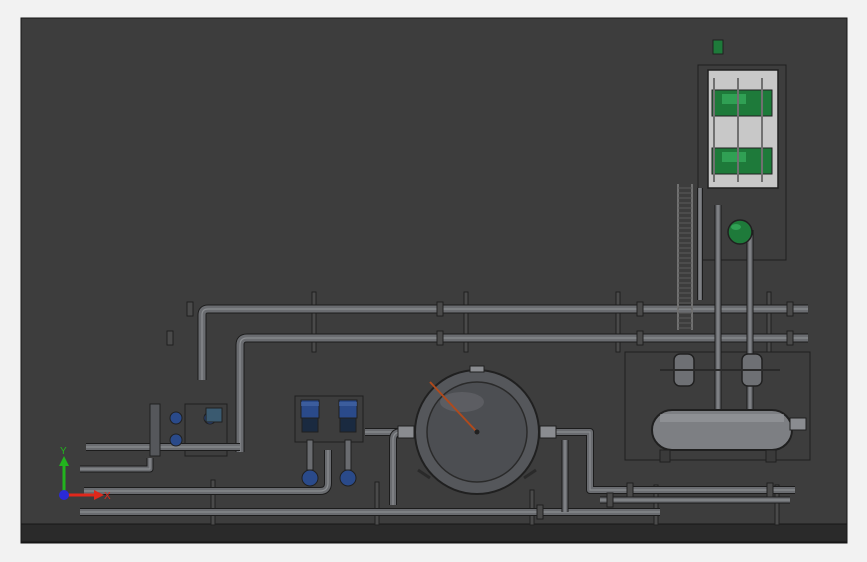 Image resolution: width=867 pixels, height=562 pixels. What do you see at coordinates (107, 496) in the screenshot?
I see `x-axis-label: X` at bounding box center [107, 496].